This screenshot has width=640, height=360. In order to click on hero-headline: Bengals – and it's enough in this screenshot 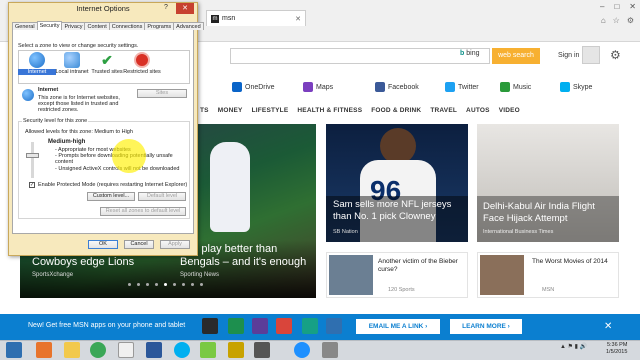, I will do `click(243, 262)`.